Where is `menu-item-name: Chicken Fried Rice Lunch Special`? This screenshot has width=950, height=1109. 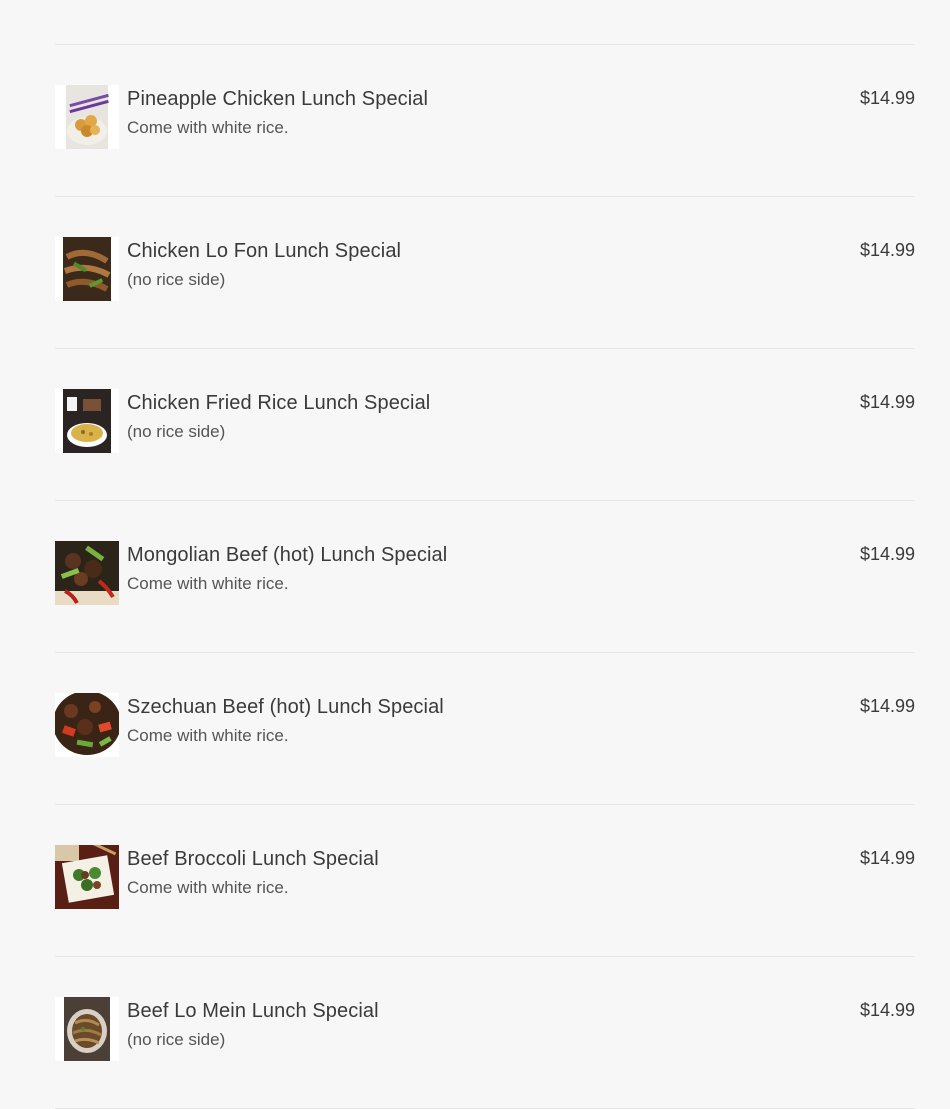
menu-item-name: Chicken Fried Rice Lunch Special is located at coordinates (279, 403).